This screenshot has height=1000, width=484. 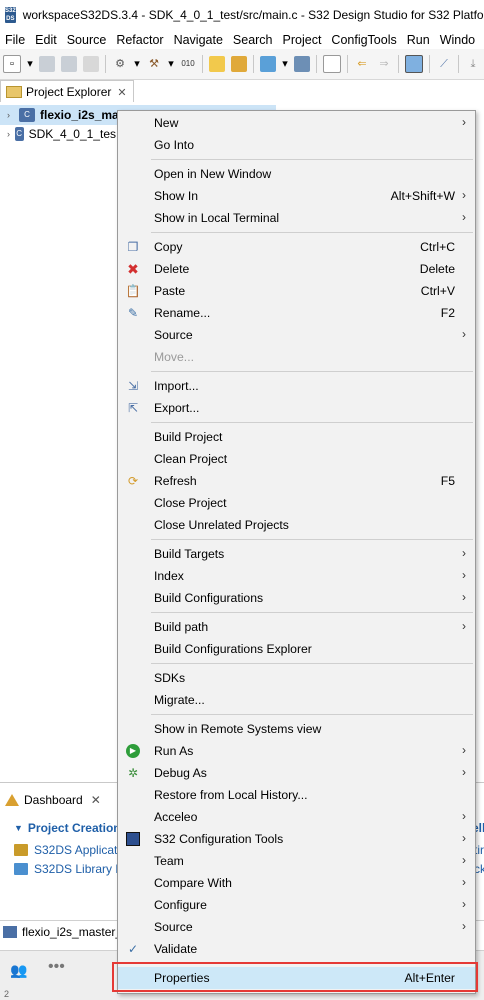 What do you see at coordinates (296, 291) in the screenshot?
I see `menu-item-paste: 📋 Paste Ctrl+V` at bounding box center [296, 291].